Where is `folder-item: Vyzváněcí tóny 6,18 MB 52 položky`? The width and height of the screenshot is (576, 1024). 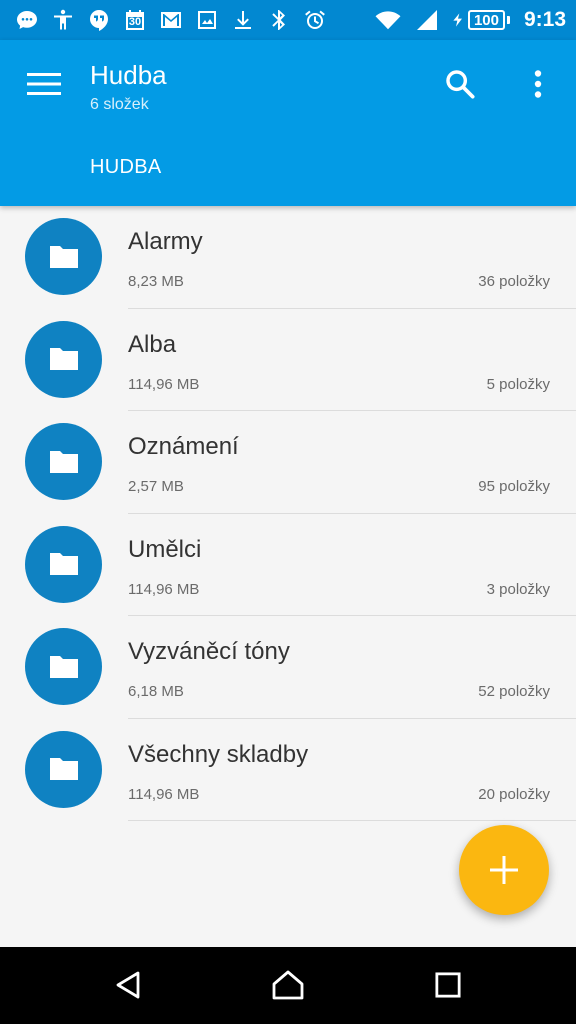 folder-item: Vyzváněcí tóny 6,18 MB 52 položky is located at coordinates (288, 667).